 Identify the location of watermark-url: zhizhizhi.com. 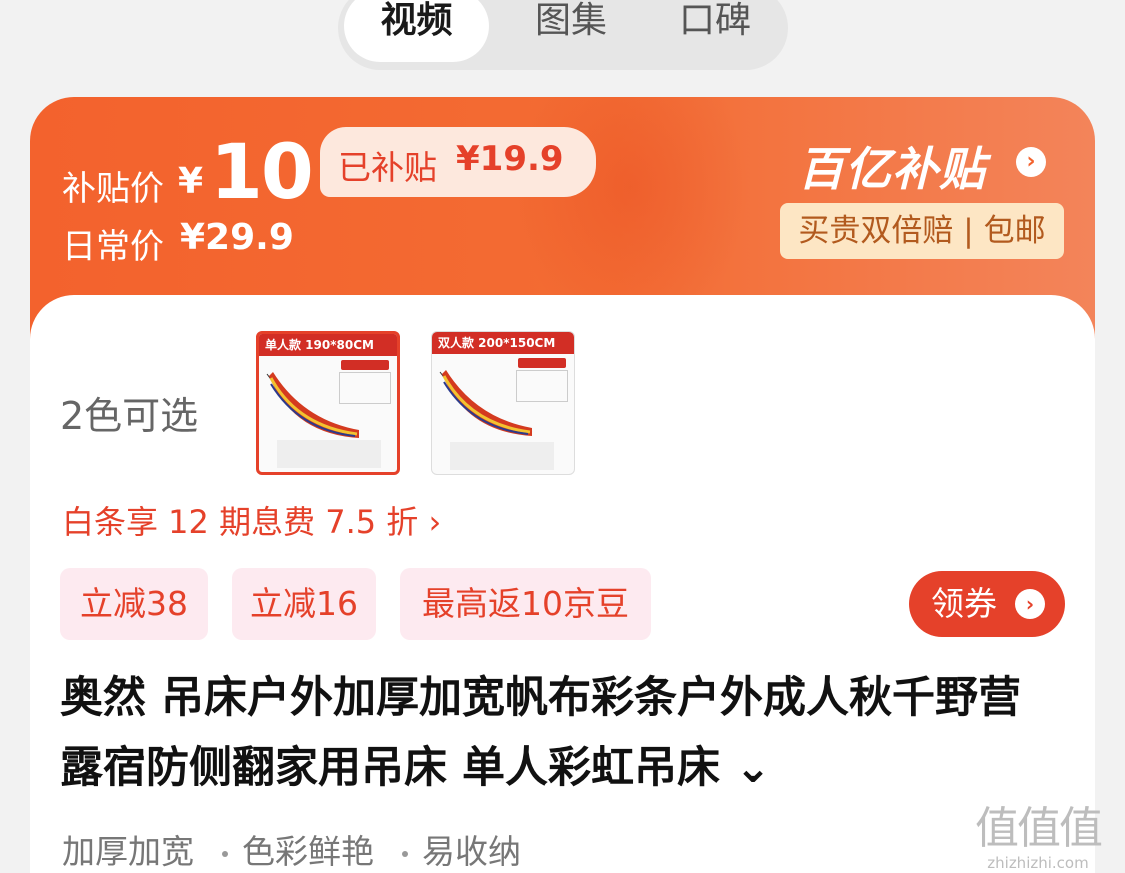
(1038, 863).